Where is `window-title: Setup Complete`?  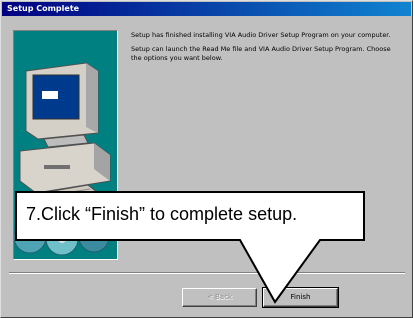 window-title: Setup Complete is located at coordinates (43, 8).